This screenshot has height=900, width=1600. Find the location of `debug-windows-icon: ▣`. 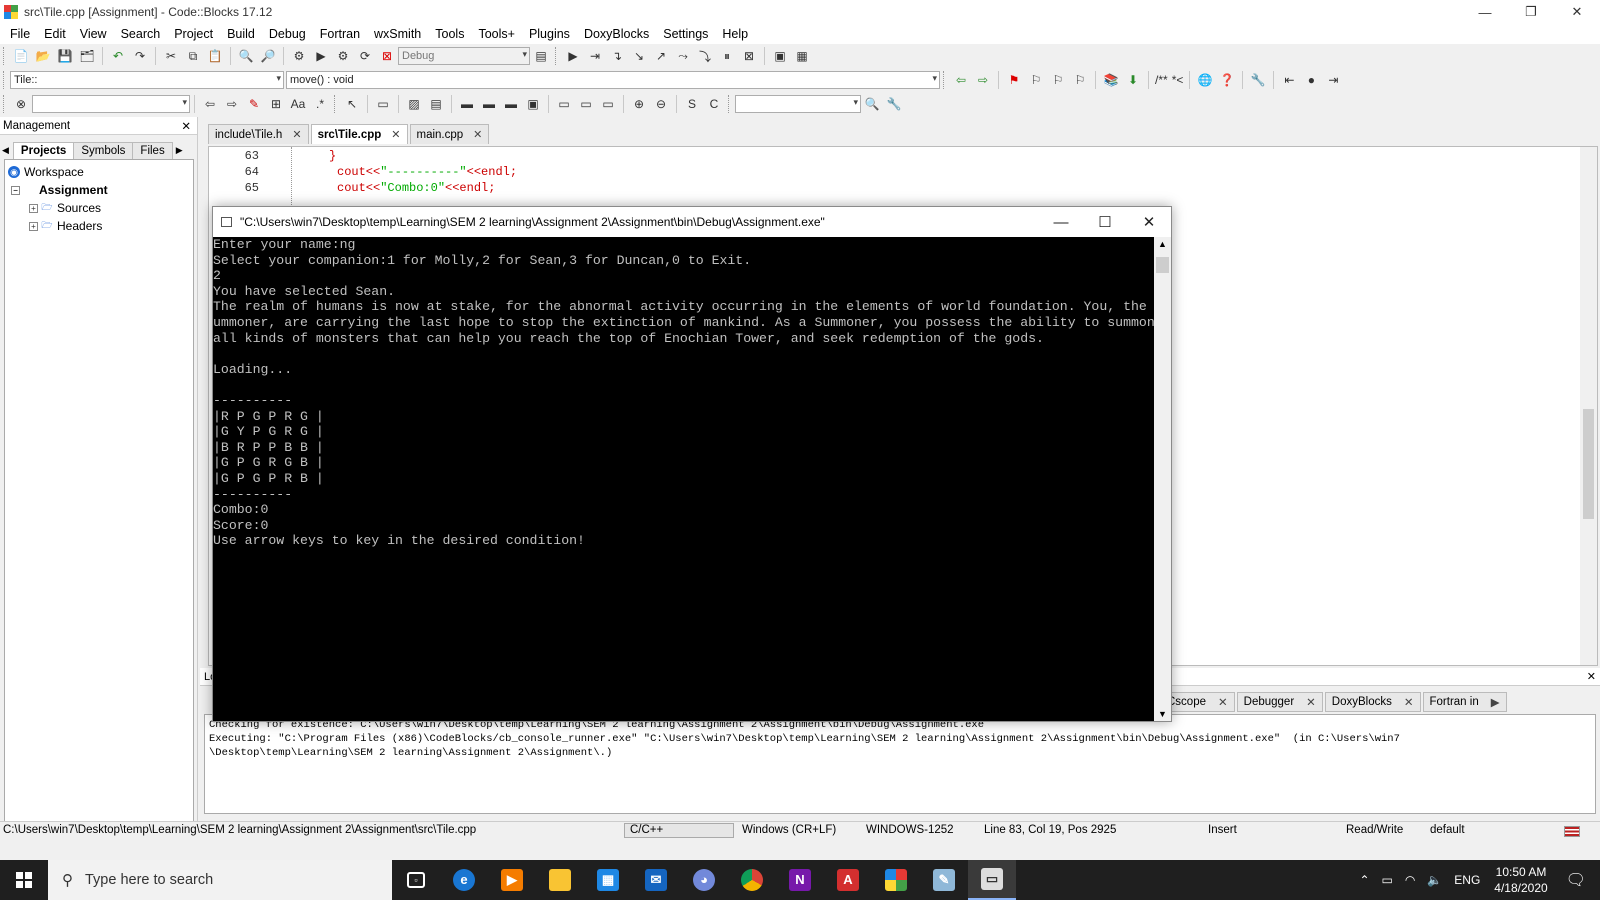

debug-windows-icon: ▣ is located at coordinates (780, 56).